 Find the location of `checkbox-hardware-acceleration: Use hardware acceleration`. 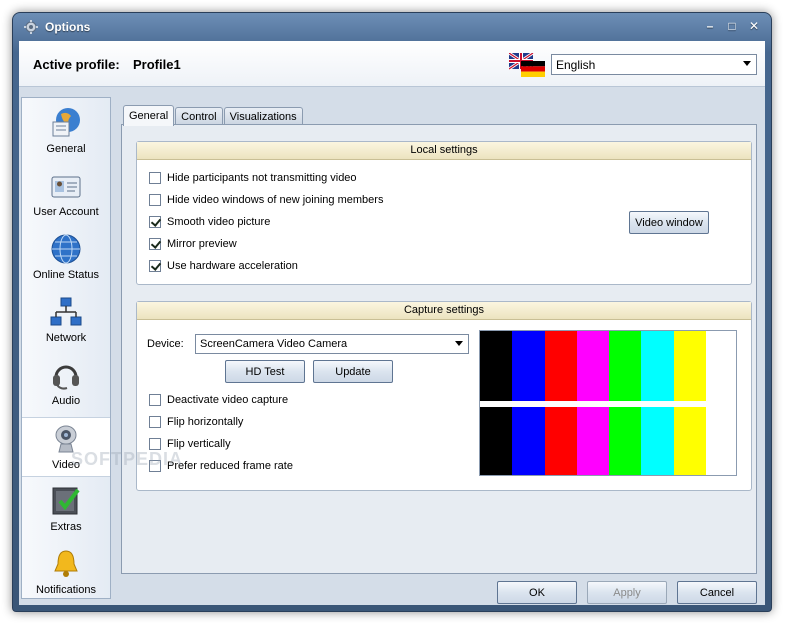

checkbox-hardware-acceleration: Use hardware acceleration is located at coordinates (223, 266).